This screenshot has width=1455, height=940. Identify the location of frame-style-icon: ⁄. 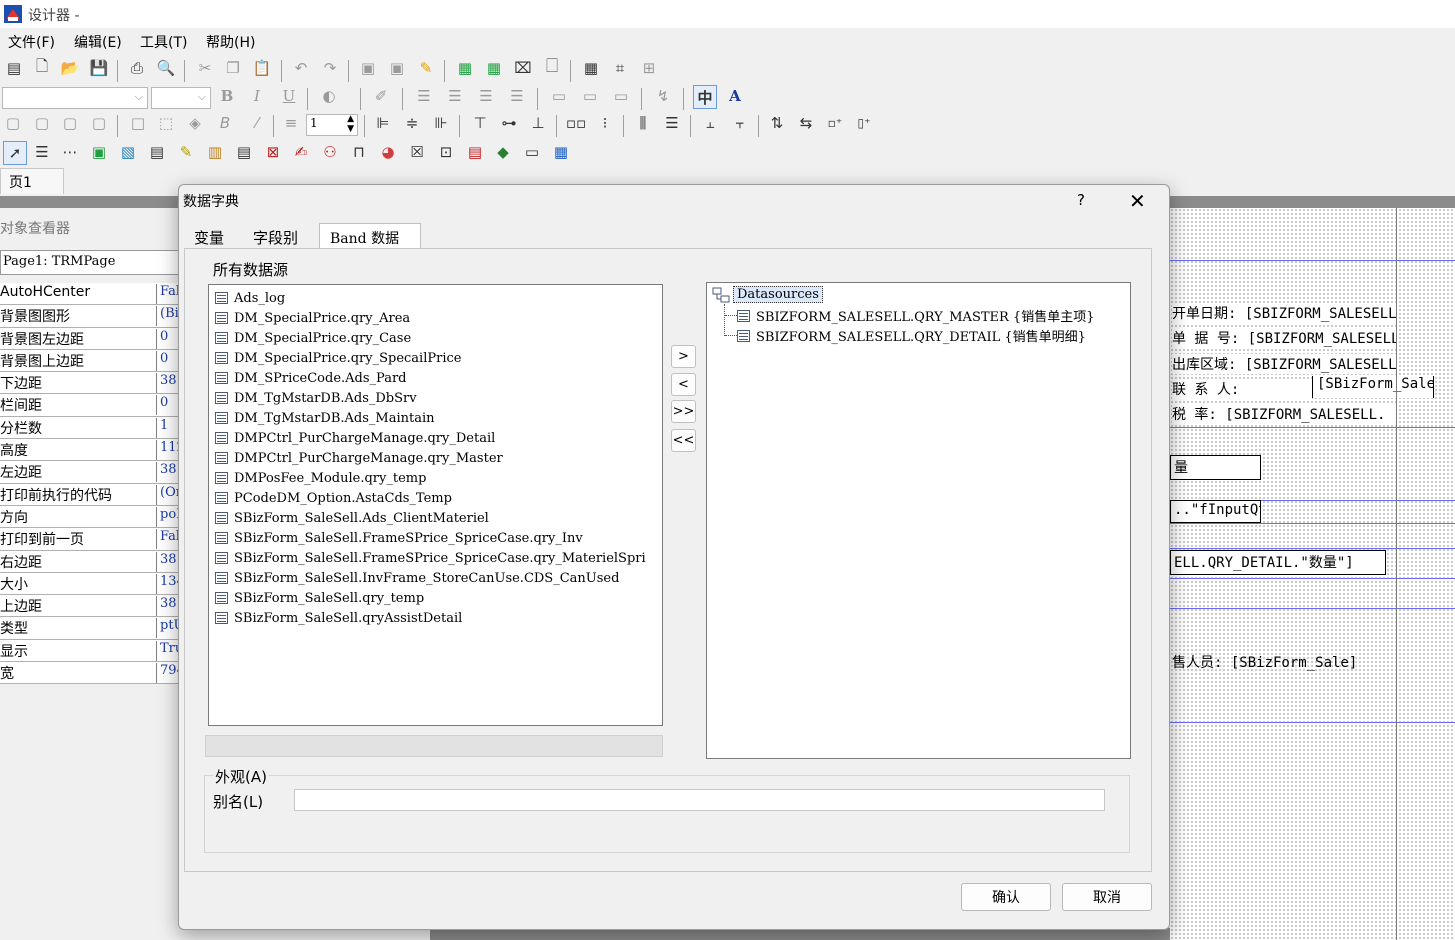
(257, 123).